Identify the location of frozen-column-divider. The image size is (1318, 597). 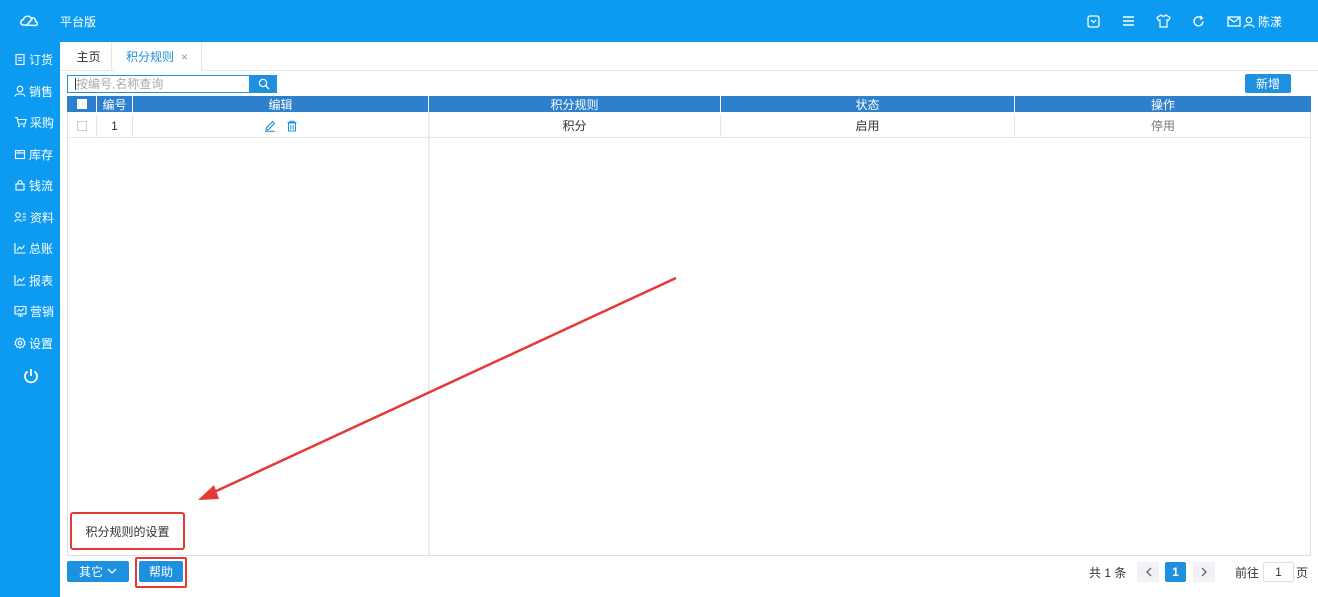
(429, 333).